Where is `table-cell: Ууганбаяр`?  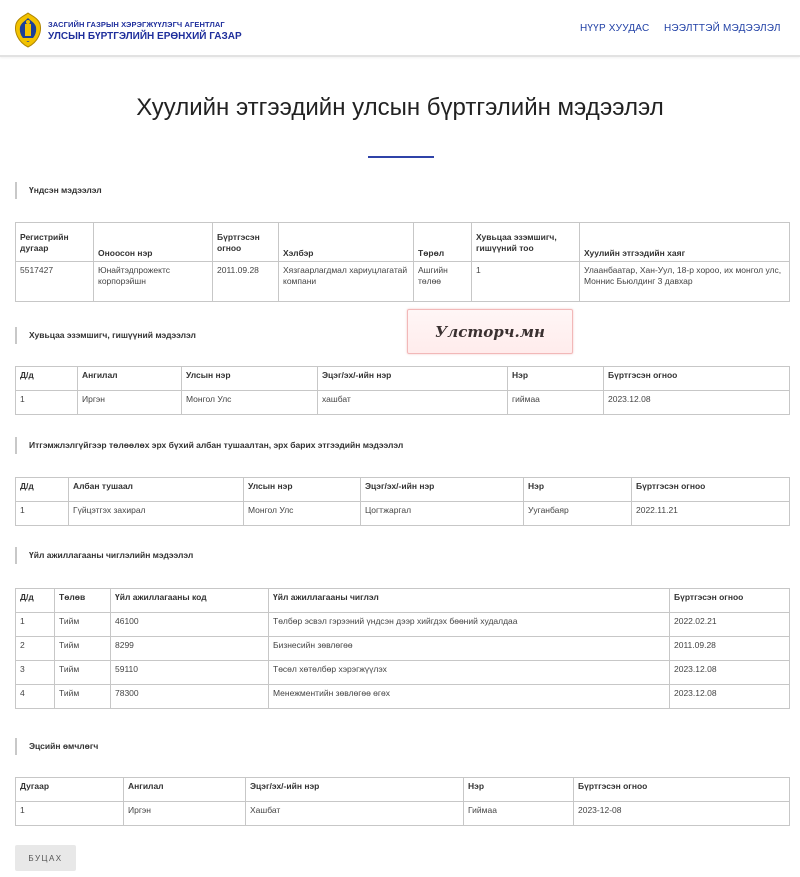
table-cell: Ууганбаяр is located at coordinates (577, 513).